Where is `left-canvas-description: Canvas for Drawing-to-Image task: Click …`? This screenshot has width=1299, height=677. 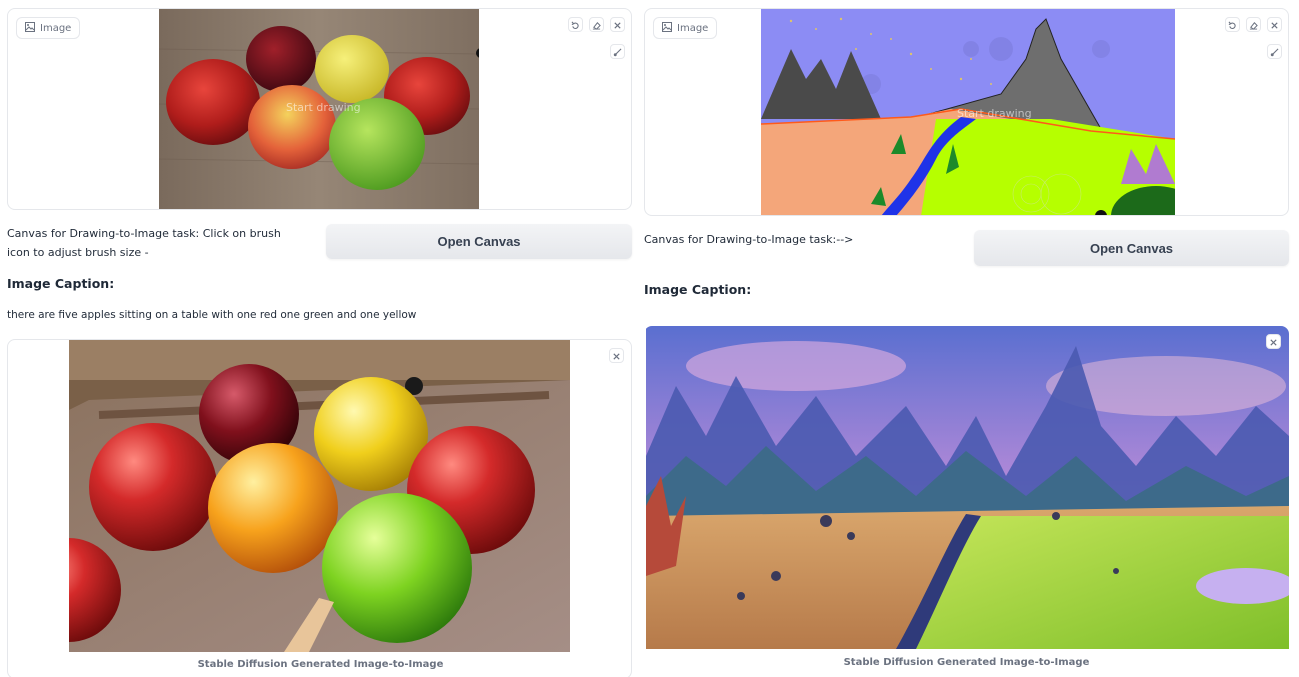 left-canvas-description: Canvas for Drawing-to-Image task: Click … is located at coordinates (144, 243).